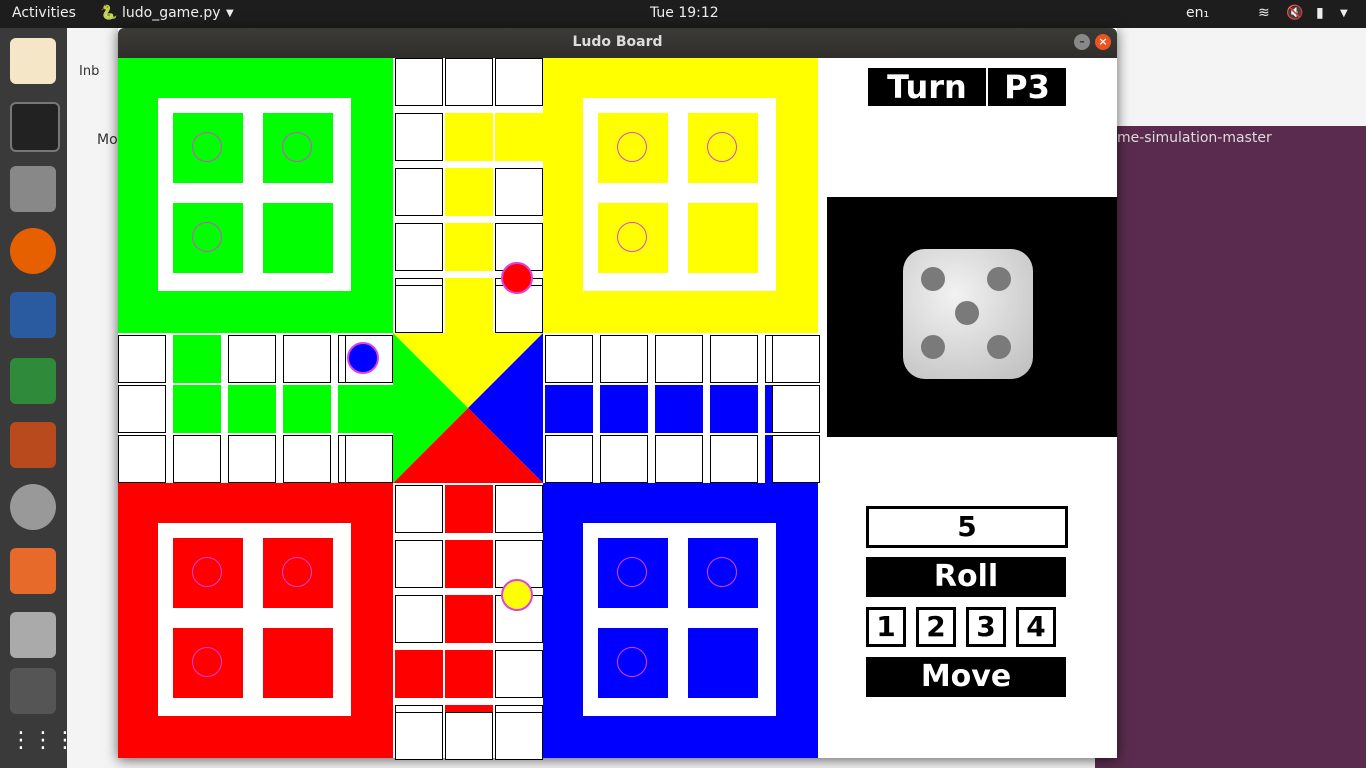 The image size is (1366, 768). What do you see at coordinates (968, 314) in the screenshot?
I see `dice-face-icon` at bounding box center [968, 314].